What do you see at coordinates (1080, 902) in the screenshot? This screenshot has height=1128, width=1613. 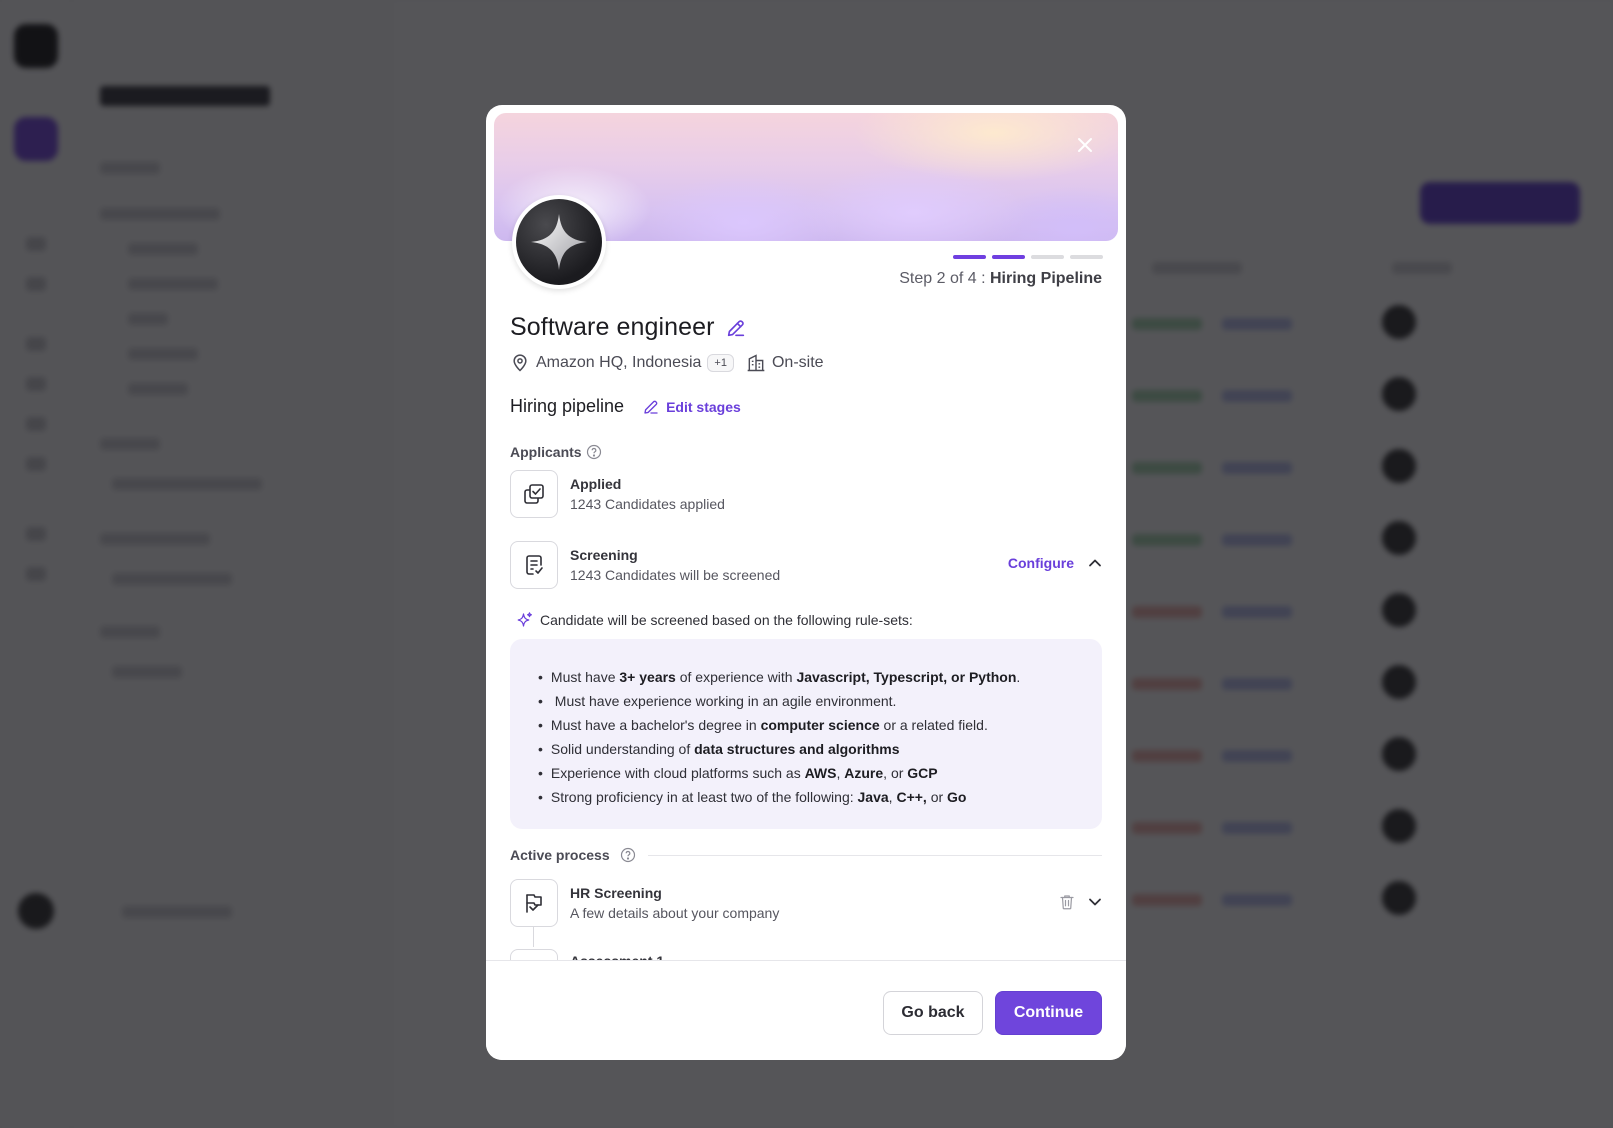 I see `process-actions` at bounding box center [1080, 902].